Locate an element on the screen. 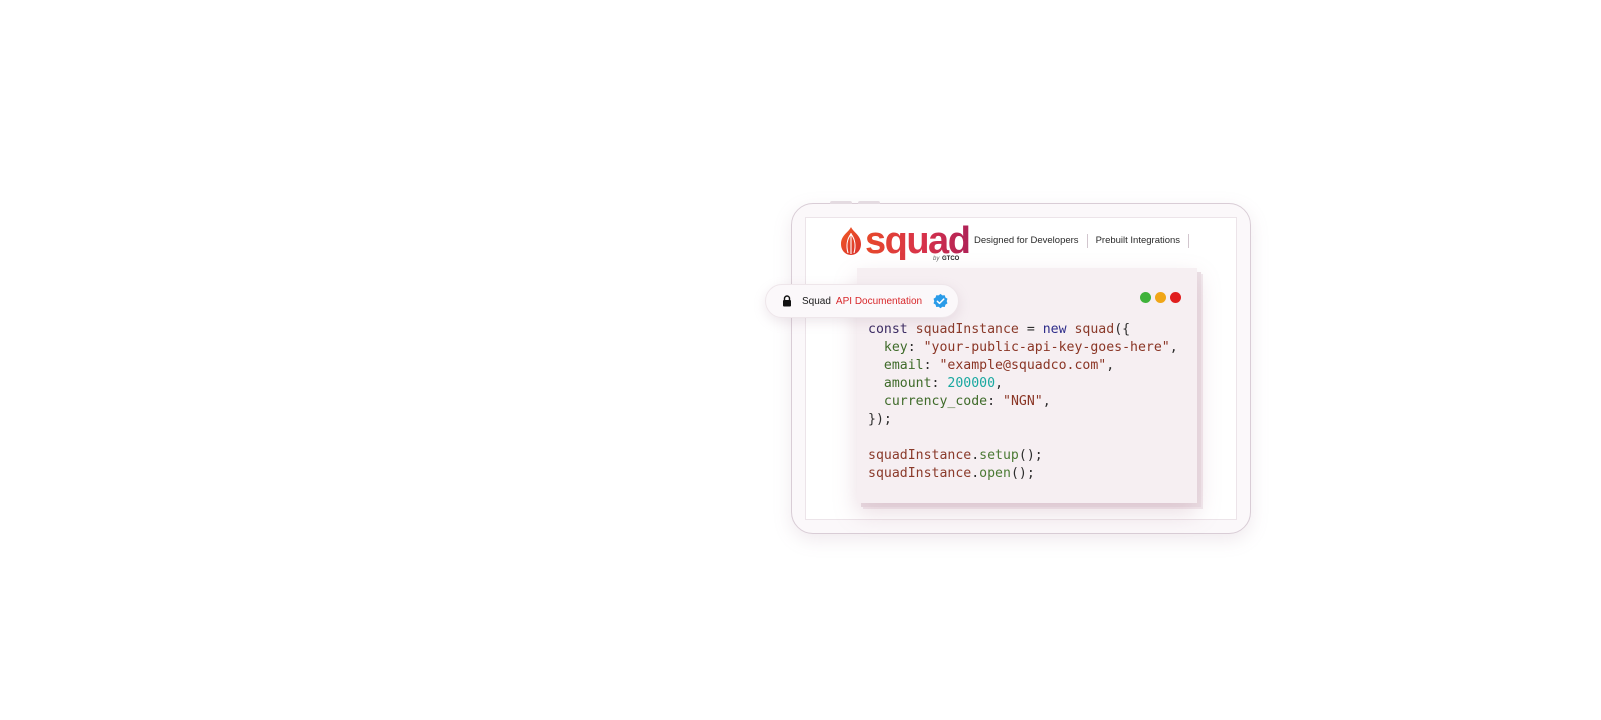  verified-icon is located at coordinates (940, 301).